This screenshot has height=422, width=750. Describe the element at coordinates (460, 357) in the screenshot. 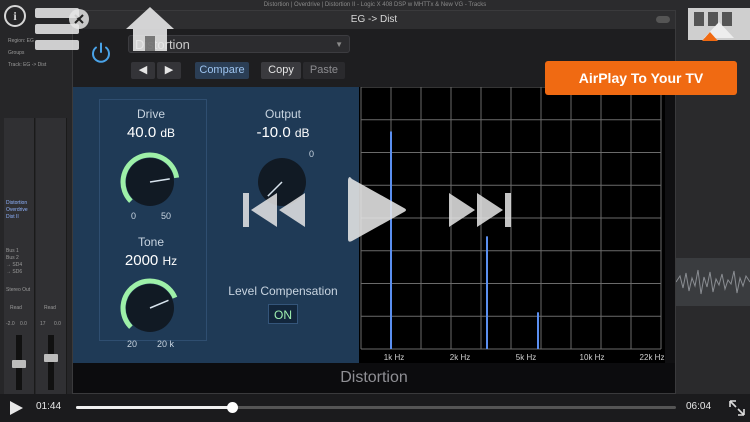

I see `x-tick-label-2: 2k Hz` at that location.